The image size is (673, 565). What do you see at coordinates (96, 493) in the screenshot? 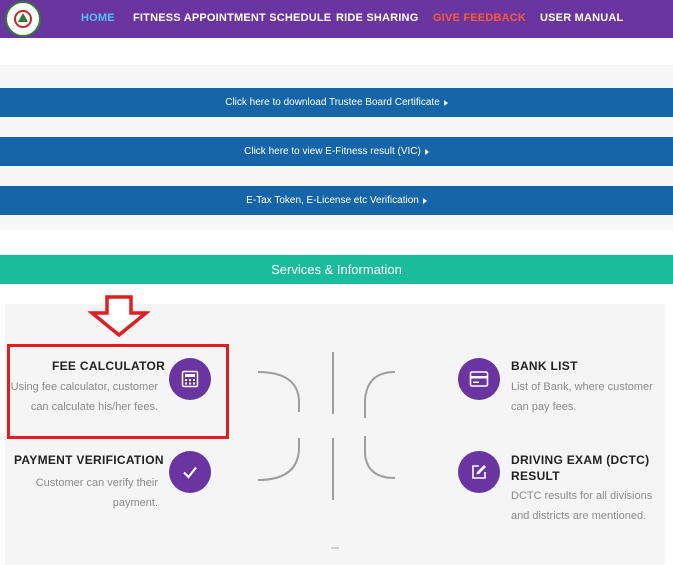
I see `payment-verification-desc: Customer can verify their payment.` at bounding box center [96, 493].